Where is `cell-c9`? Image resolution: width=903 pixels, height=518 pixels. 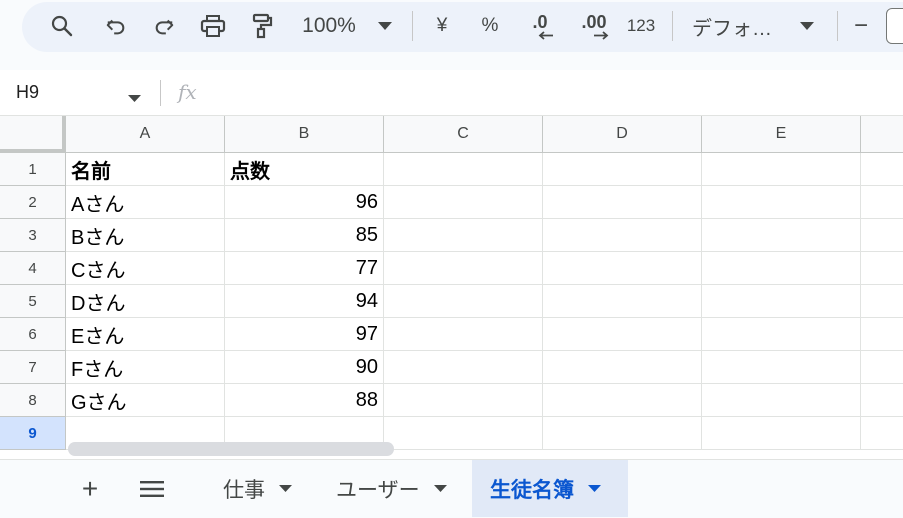
cell-c9 is located at coordinates (463, 433).